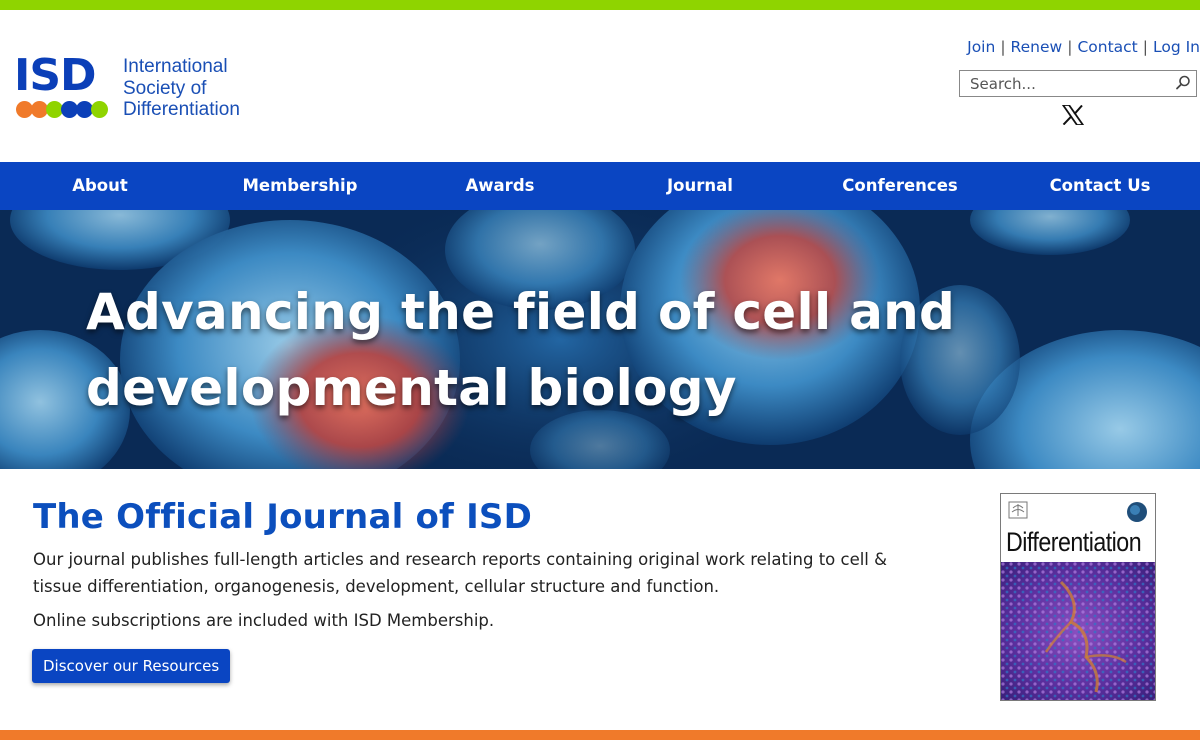 The width and height of the screenshot is (1200, 740). I want to click on logo-name-line: International, so click(175, 66).